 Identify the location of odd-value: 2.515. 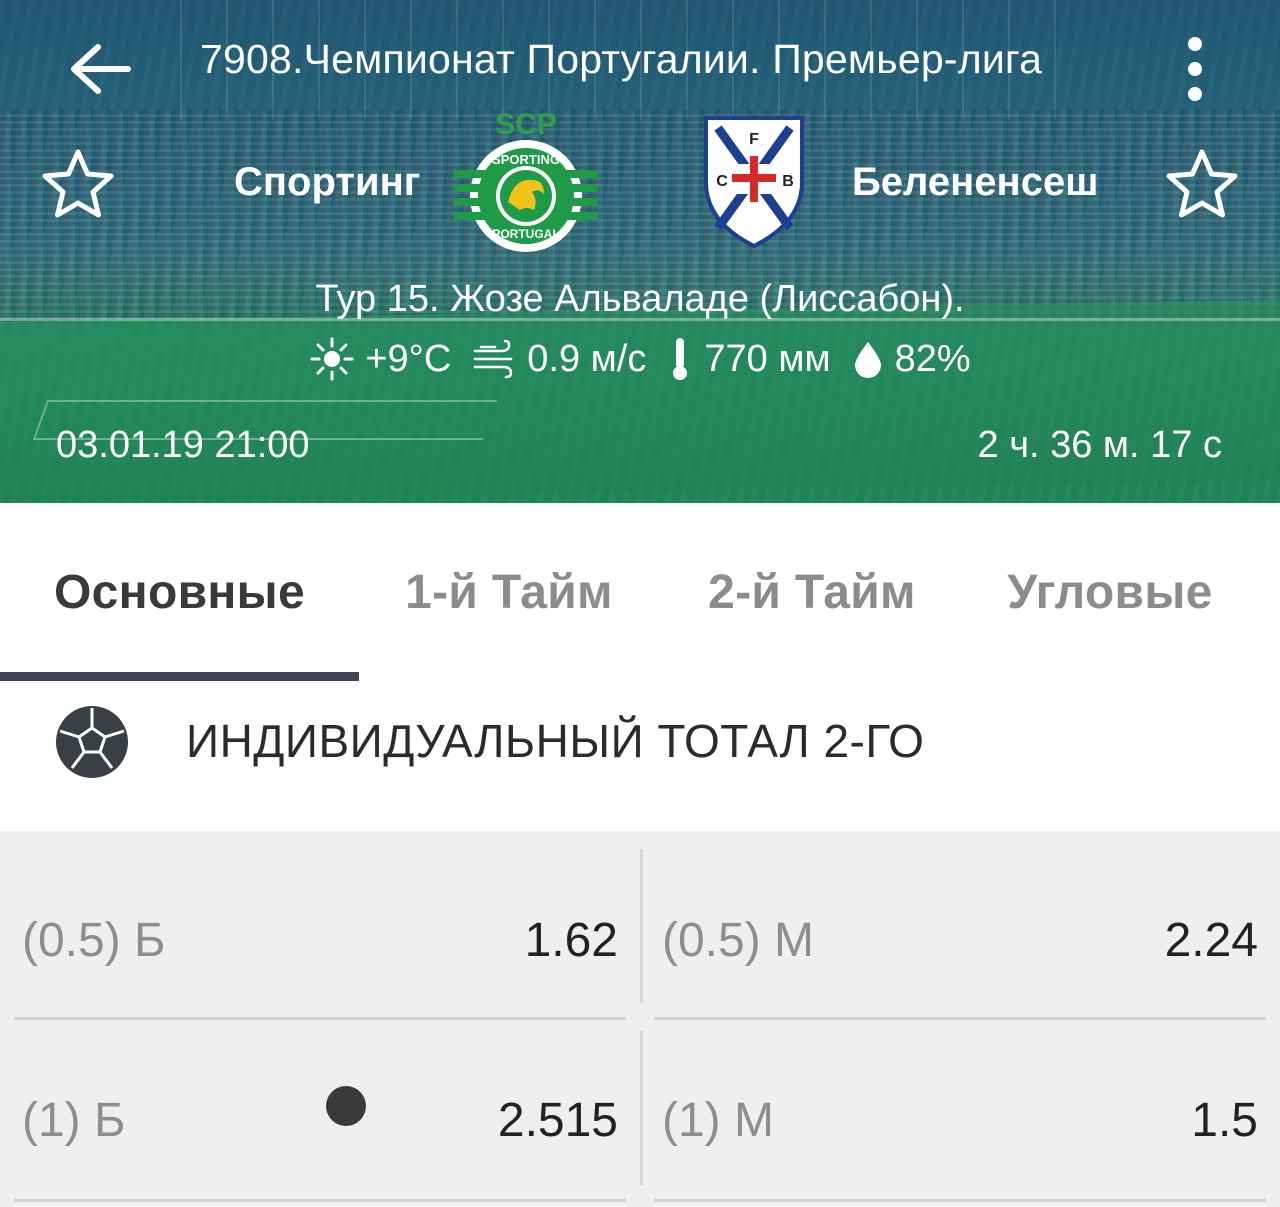
(557, 1120).